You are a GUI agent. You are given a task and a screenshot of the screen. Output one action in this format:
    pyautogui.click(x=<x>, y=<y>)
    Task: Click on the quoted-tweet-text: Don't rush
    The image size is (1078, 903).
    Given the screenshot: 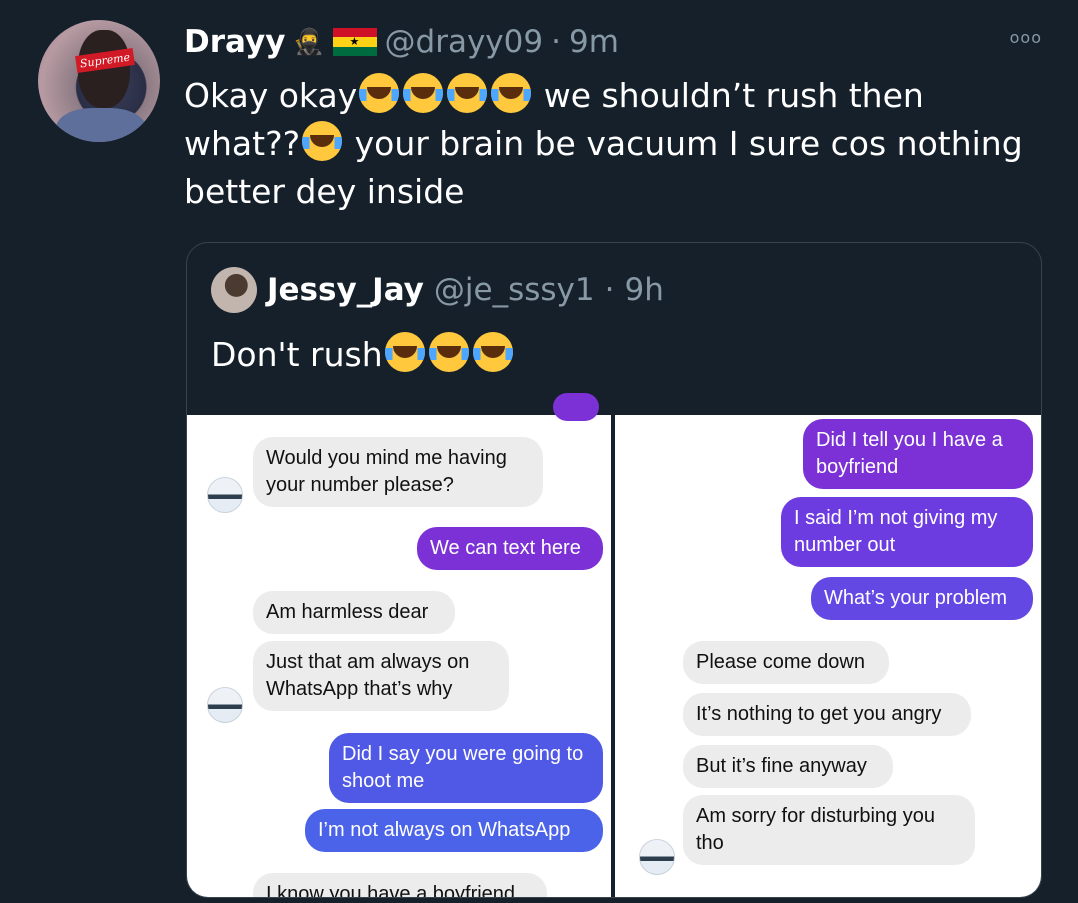 What is the action you would take?
    pyautogui.click(x=363, y=355)
    